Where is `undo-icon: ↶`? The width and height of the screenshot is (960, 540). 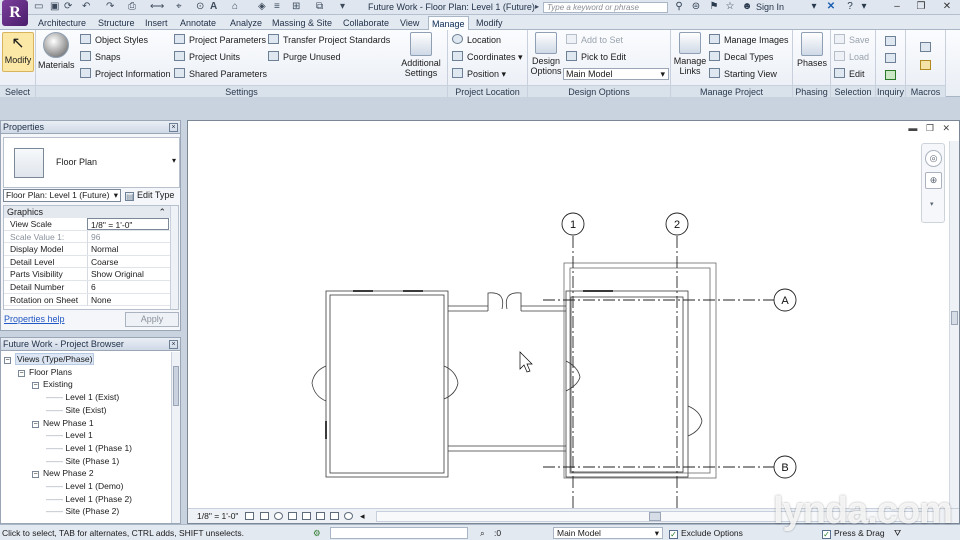
undo-icon: ↶ is located at coordinates (86, 7).